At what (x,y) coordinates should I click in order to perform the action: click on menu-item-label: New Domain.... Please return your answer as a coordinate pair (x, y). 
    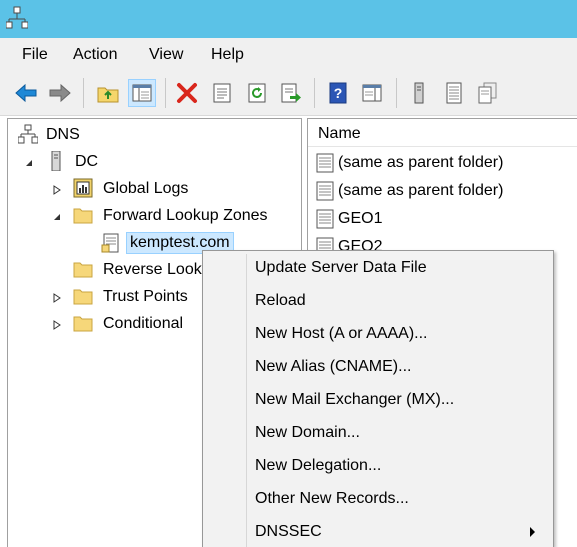
    Looking at the image, I should click on (307, 432).